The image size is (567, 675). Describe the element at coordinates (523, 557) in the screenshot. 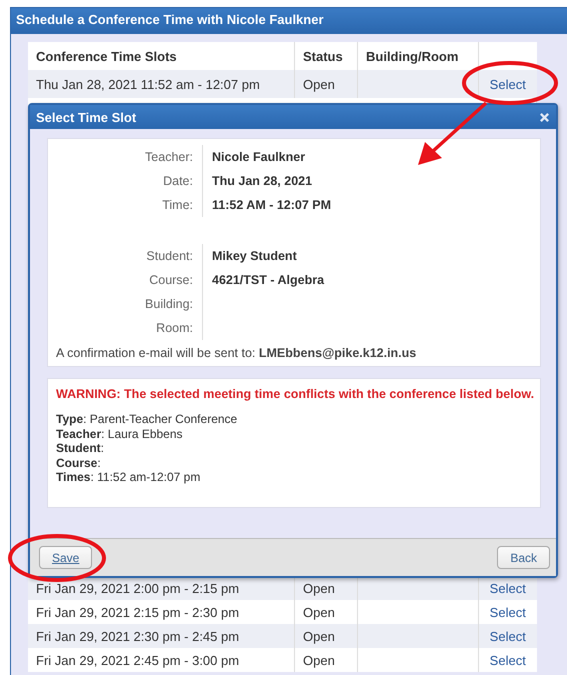

I see `back-button: Back` at that location.